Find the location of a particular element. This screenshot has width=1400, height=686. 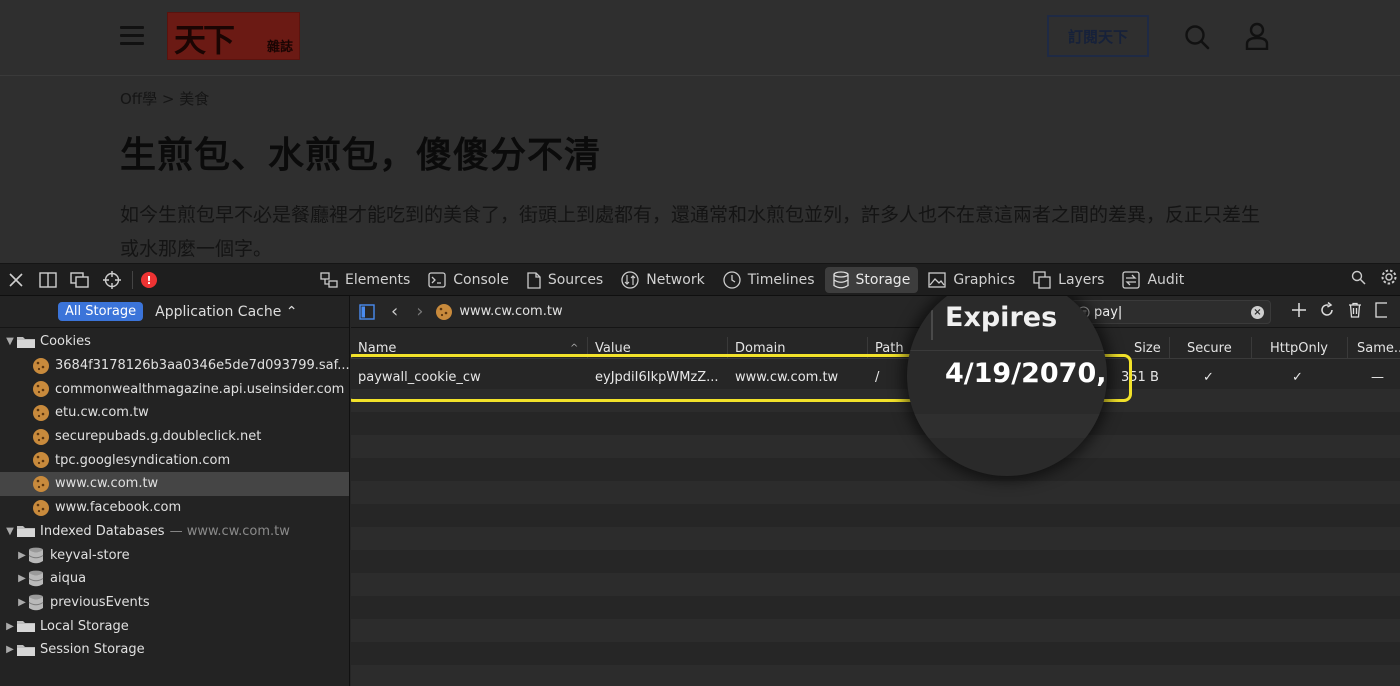

tab-label: Graphics is located at coordinates (984, 280).